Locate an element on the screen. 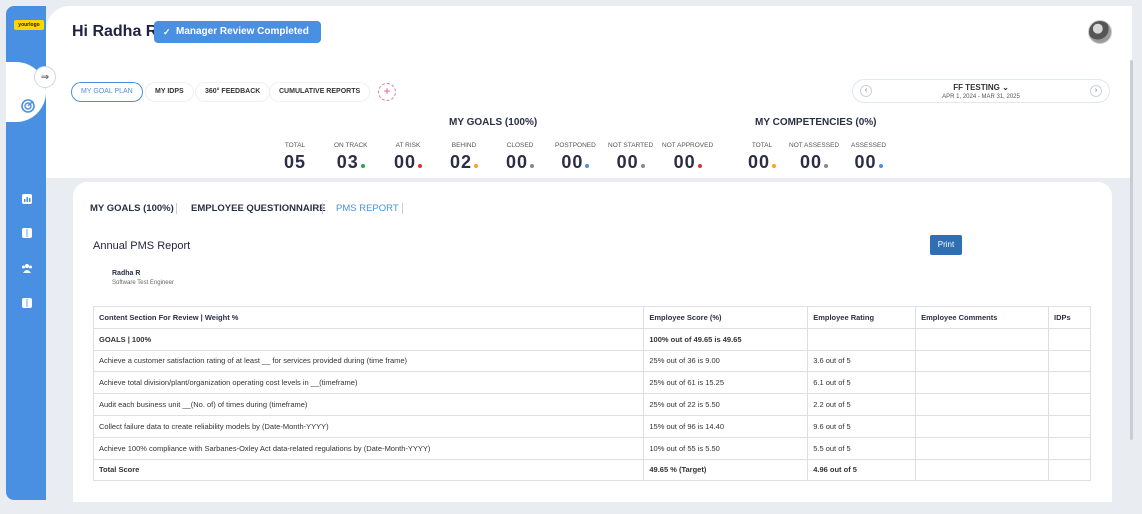 This screenshot has height=514, width=1142. goal-plan-nav-icon is located at coordinates (28, 106).